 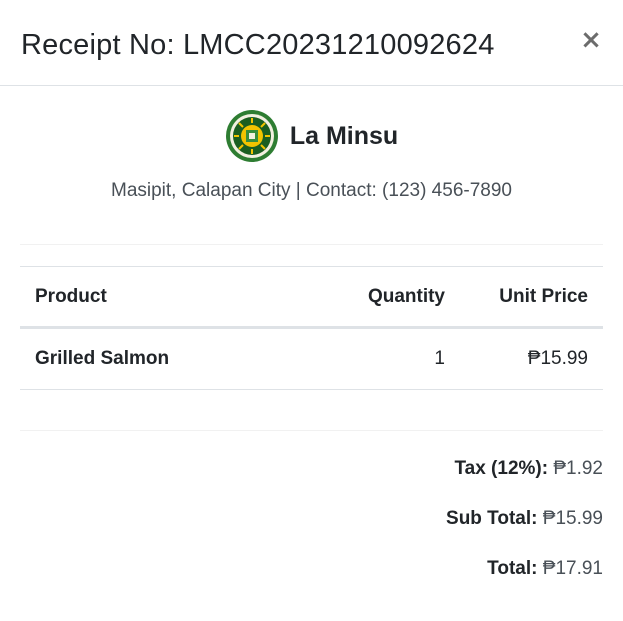 I want to click on tax-line: Tax (12%): ₱1.92, so click(x=403, y=480).